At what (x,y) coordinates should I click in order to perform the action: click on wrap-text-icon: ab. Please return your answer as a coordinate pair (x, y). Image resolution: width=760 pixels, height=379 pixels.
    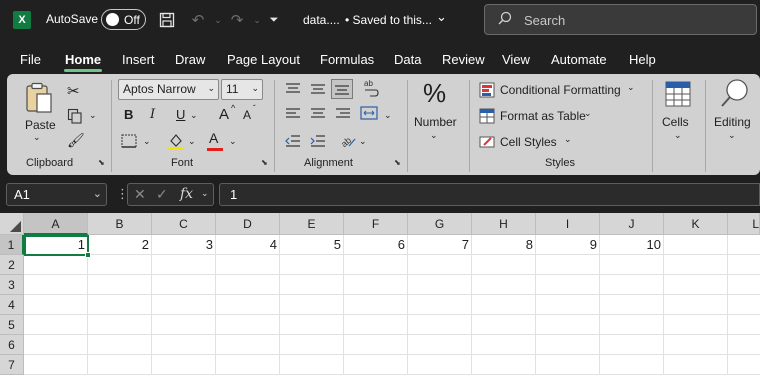
    Looking at the image, I should click on (371, 89).